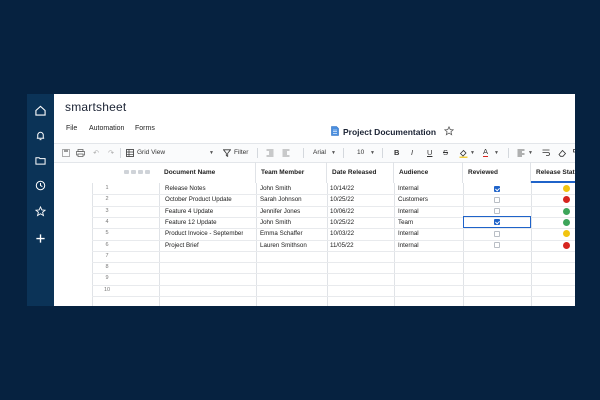 The width and height of the screenshot is (600, 400). Describe the element at coordinates (40, 135) in the screenshot. I see `bell-icon` at that location.